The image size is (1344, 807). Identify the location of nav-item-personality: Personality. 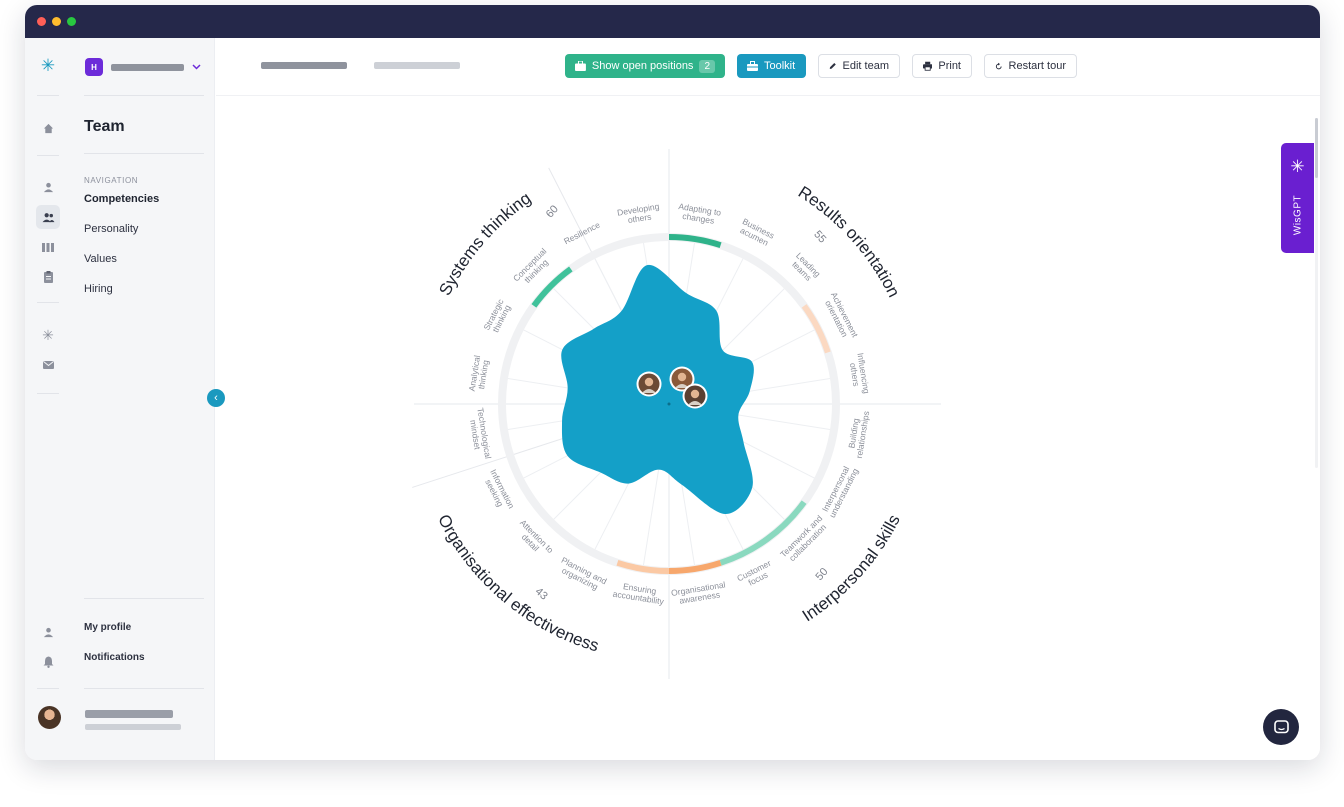
(111, 229).